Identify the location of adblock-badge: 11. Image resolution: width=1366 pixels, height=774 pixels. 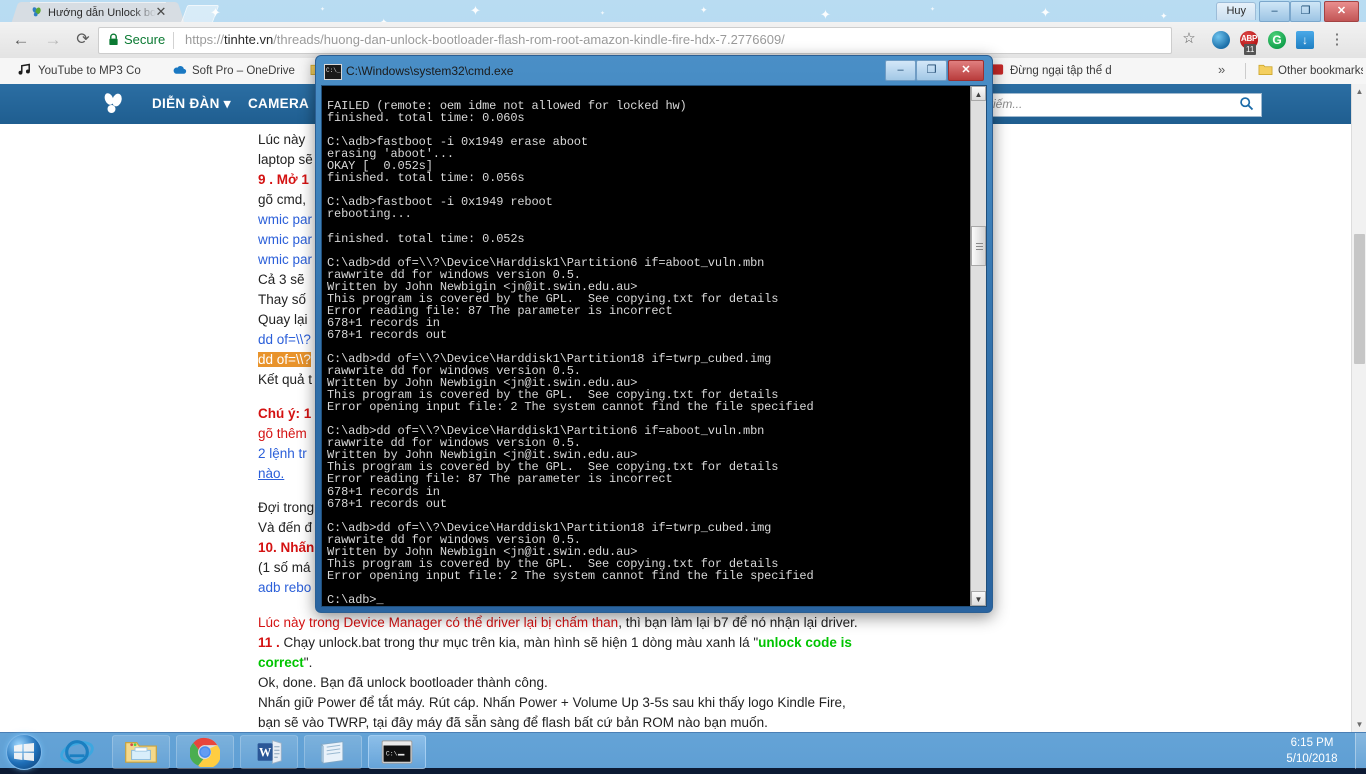
(1250, 49).